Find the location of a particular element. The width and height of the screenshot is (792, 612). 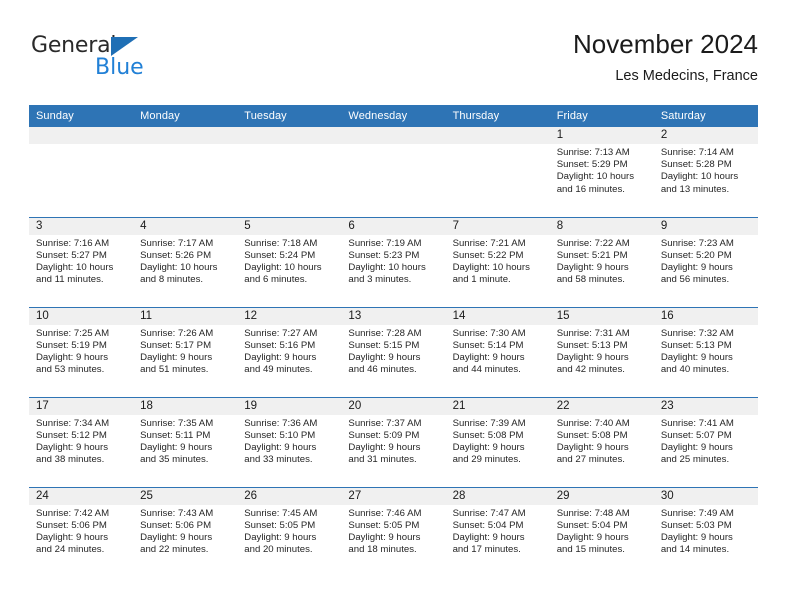

sunset-text: Sunset: 5:17 PM is located at coordinates (176, 345).